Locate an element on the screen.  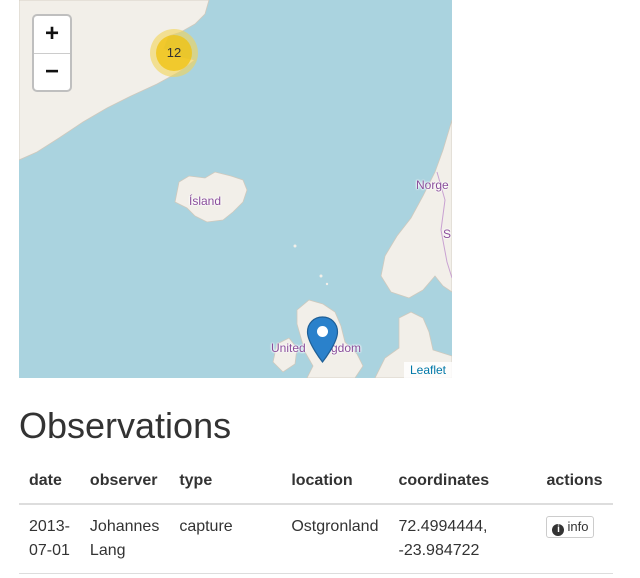
info-button-label: info is located at coordinates (578, 526).